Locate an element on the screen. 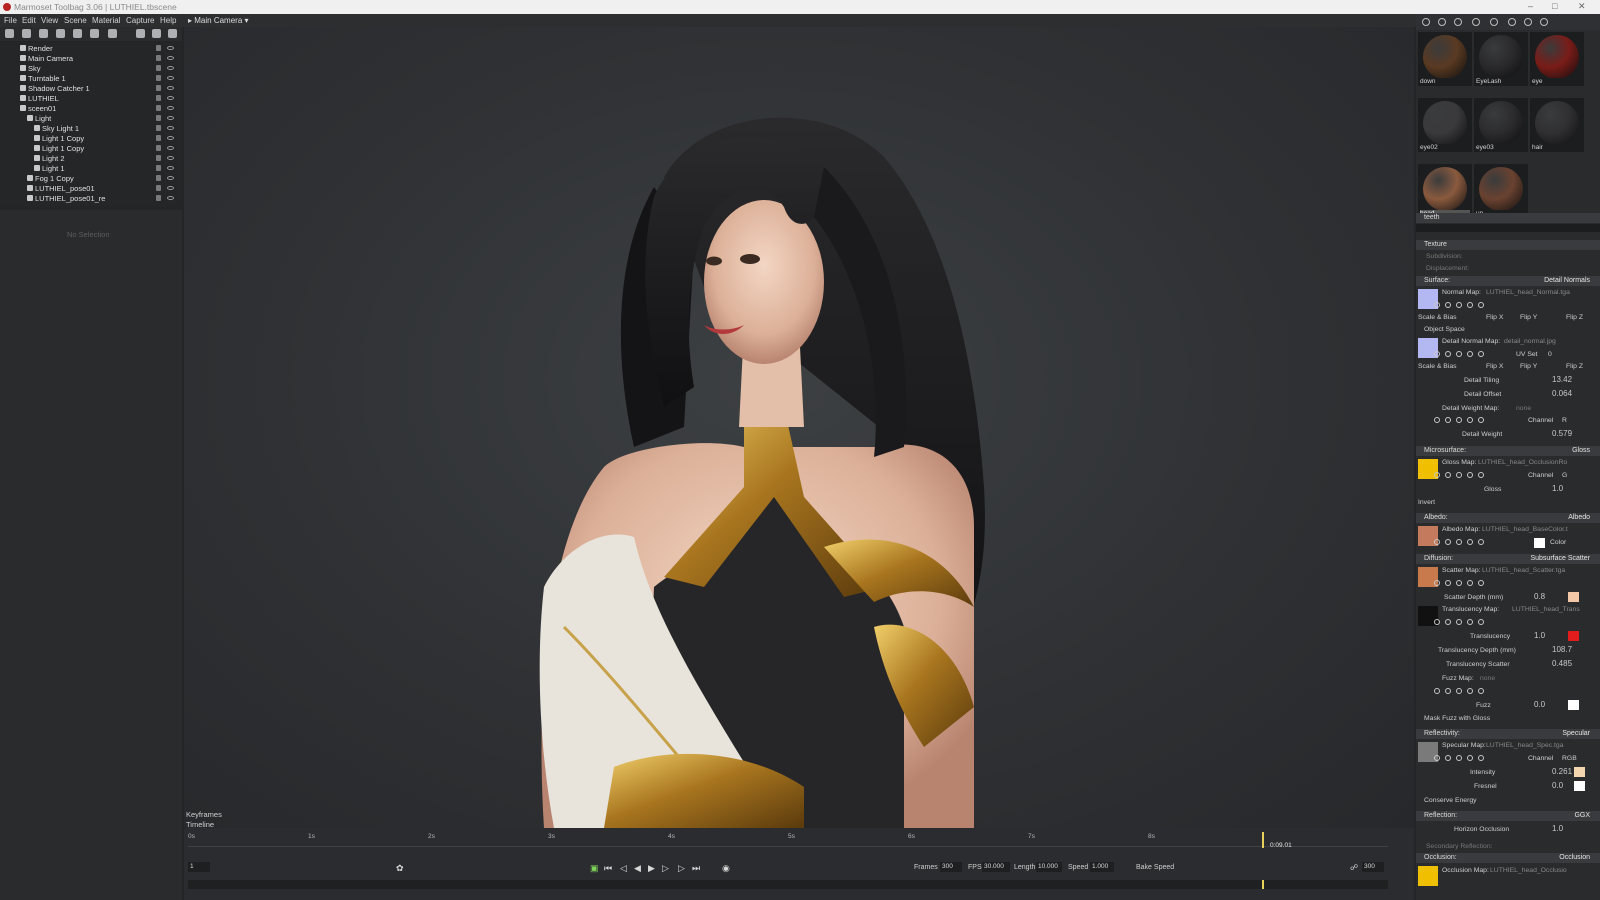 Image resolution: width=1600 pixels, height=900 pixels. maximize-icon: □ is located at coordinates (1554, 6).